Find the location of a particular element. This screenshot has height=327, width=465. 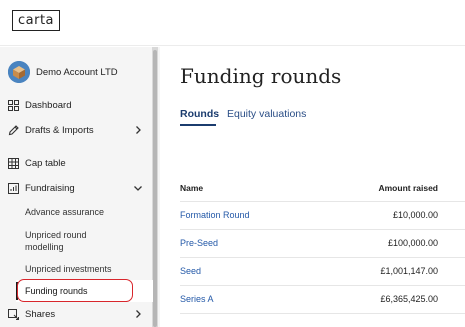

carta-logo: carta is located at coordinates (36, 20).